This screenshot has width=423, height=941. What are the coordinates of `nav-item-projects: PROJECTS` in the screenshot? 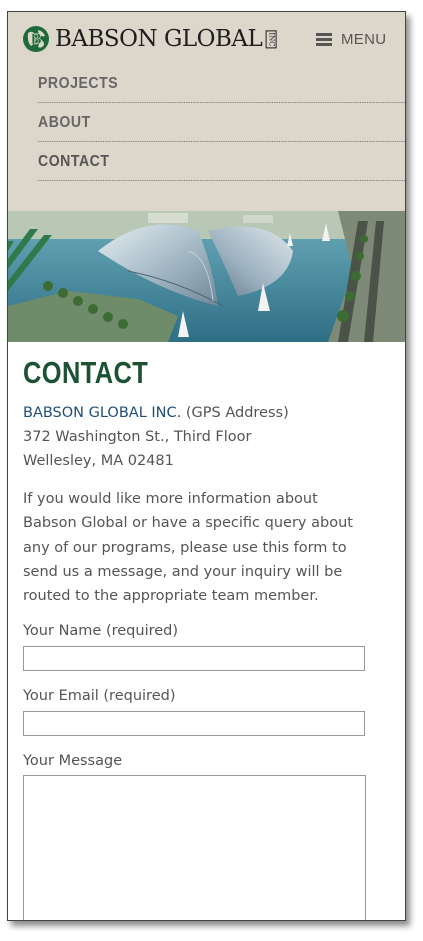 It's located at (221, 83).